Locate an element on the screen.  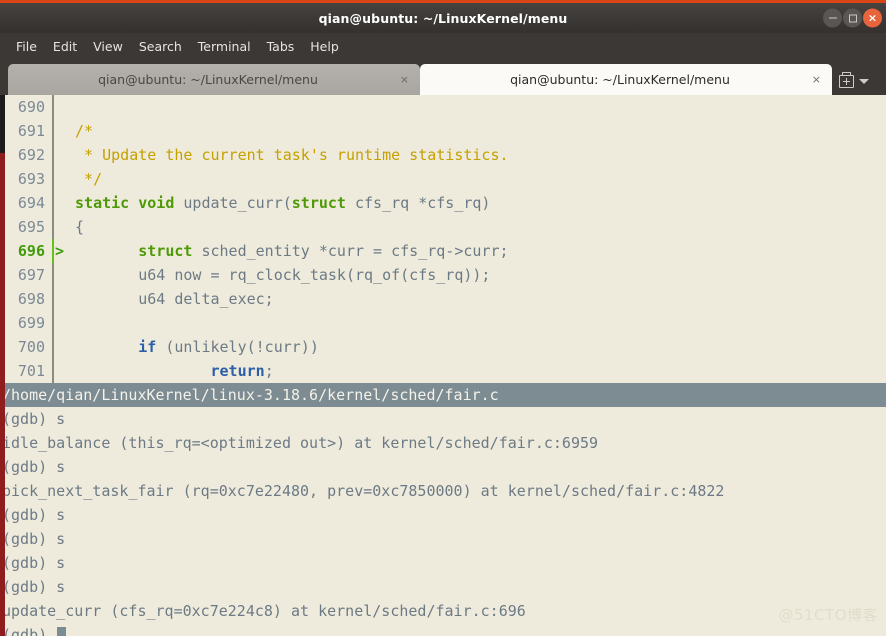
source-line-text: if (unlikely(!curr)) is located at coordinates (192, 347).